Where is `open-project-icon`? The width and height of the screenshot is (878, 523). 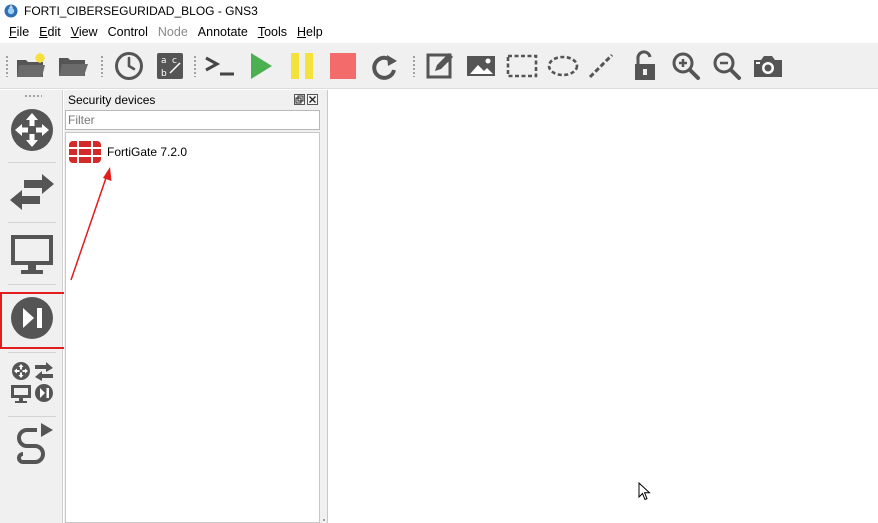 open-project-icon is located at coordinates (73, 67).